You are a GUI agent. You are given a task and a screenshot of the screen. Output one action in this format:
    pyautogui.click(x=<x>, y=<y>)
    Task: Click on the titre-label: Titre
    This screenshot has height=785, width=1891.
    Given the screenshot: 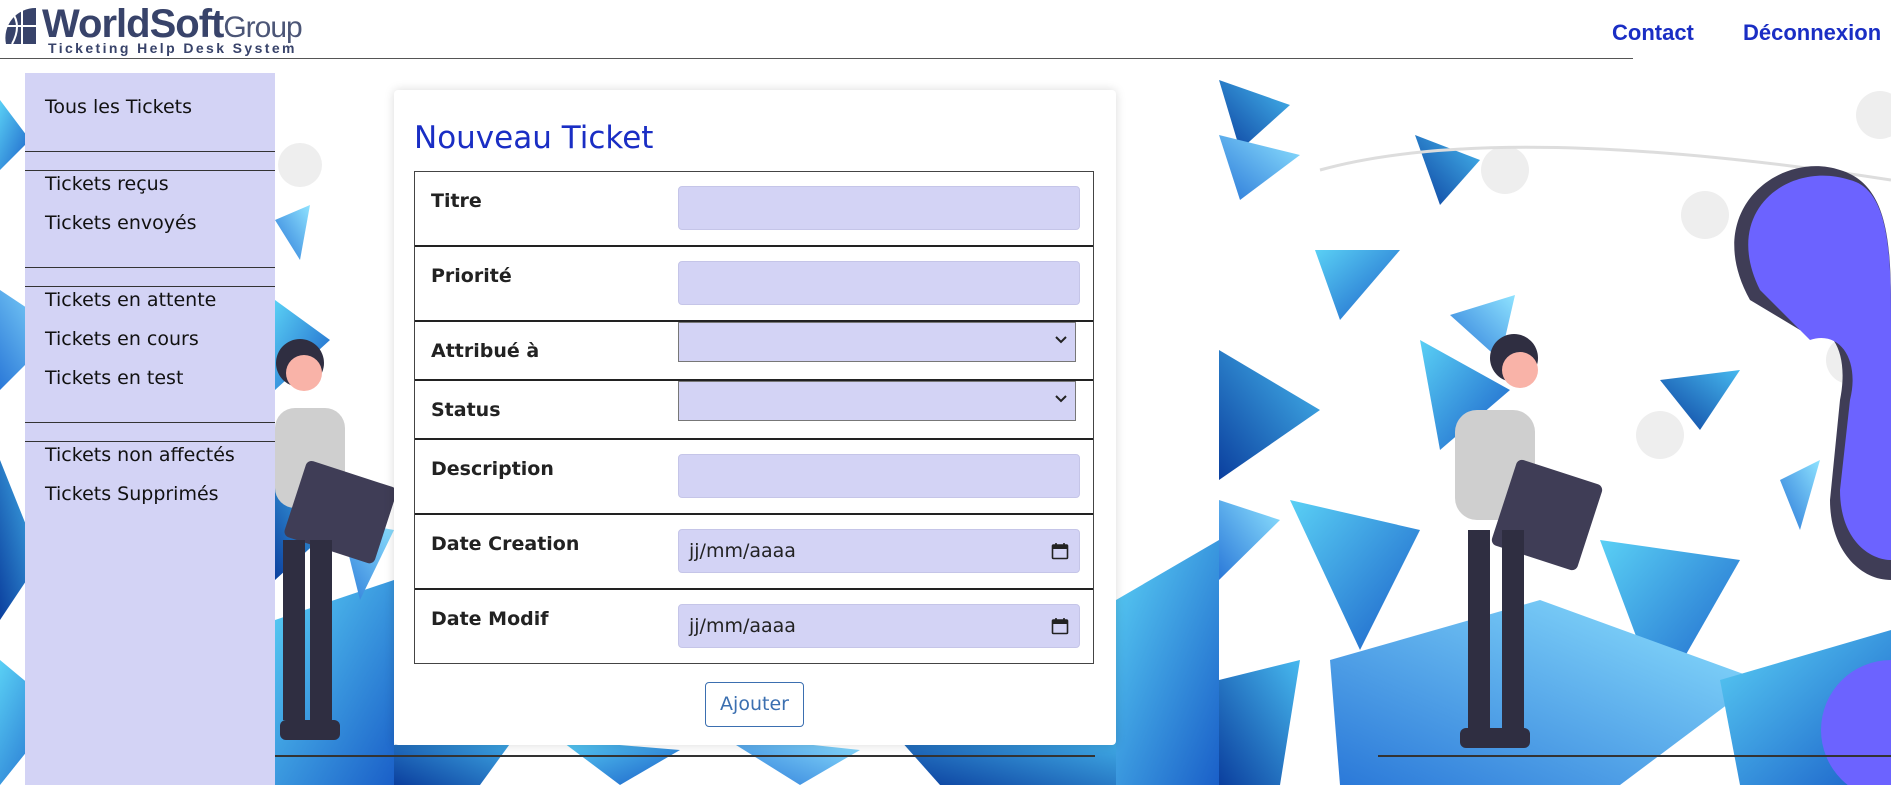 What is the action you would take?
    pyautogui.click(x=456, y=201)
    